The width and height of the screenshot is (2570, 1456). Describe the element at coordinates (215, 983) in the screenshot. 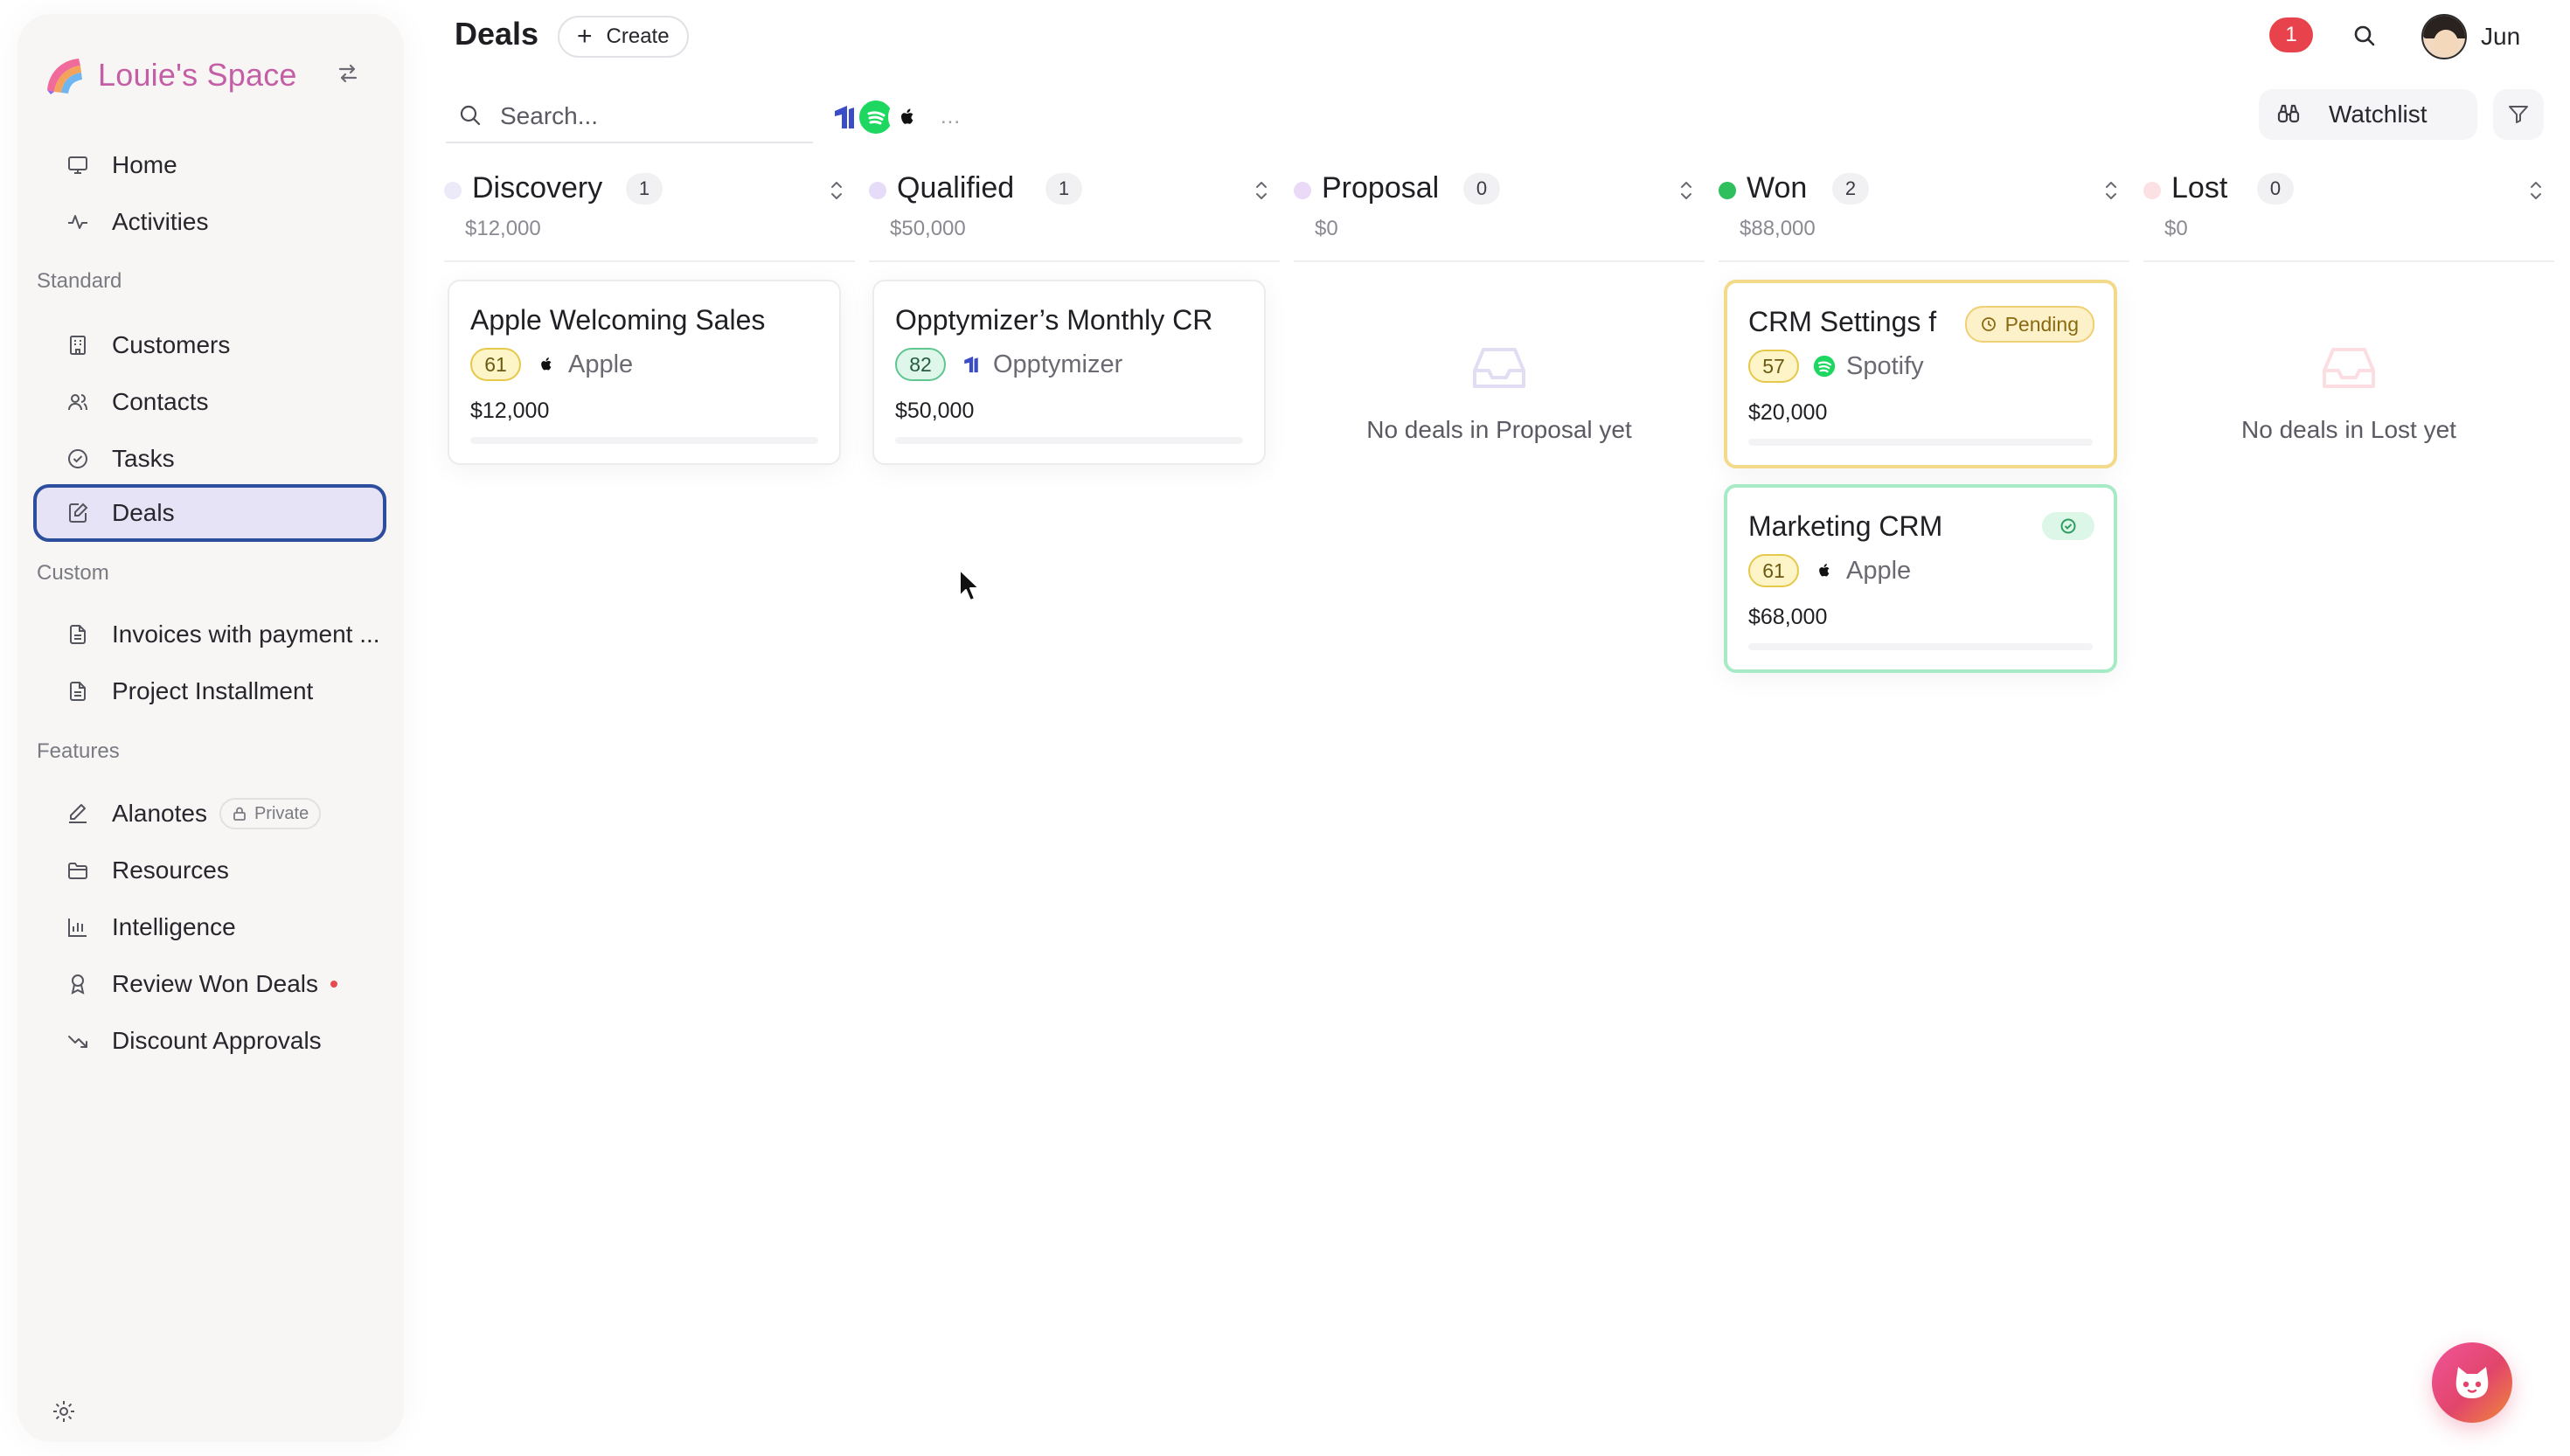

I see `sidebar-item-label: Review Won Deals` at that location.